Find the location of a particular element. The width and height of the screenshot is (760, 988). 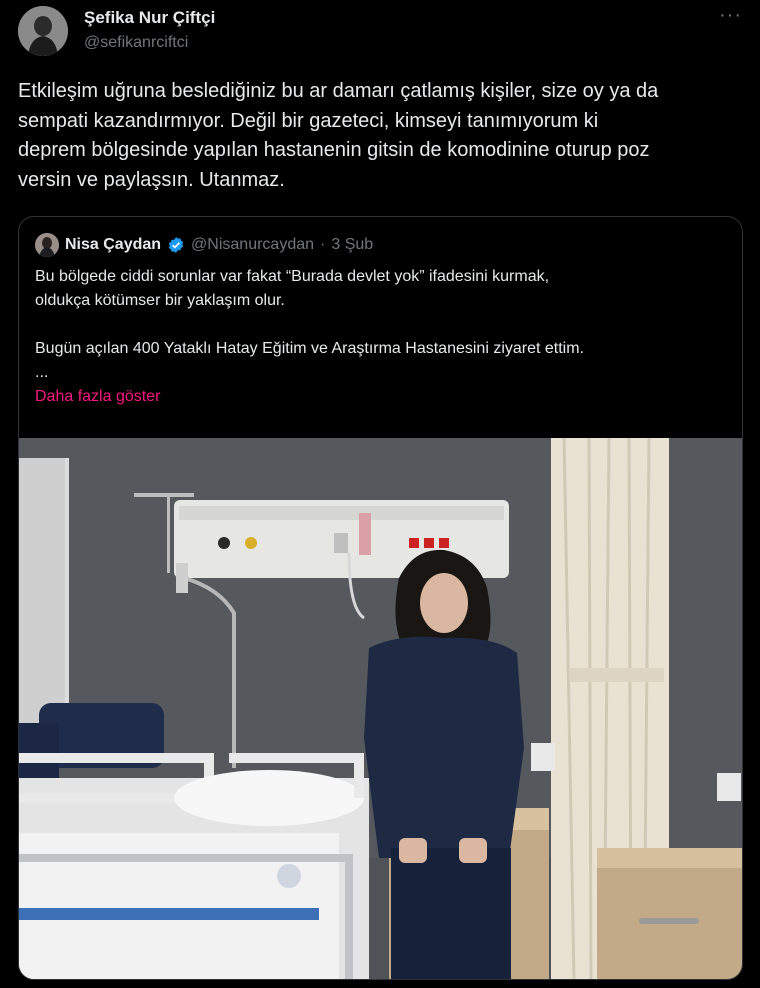

verified-badge-icon is located at coordinates (176, 245).